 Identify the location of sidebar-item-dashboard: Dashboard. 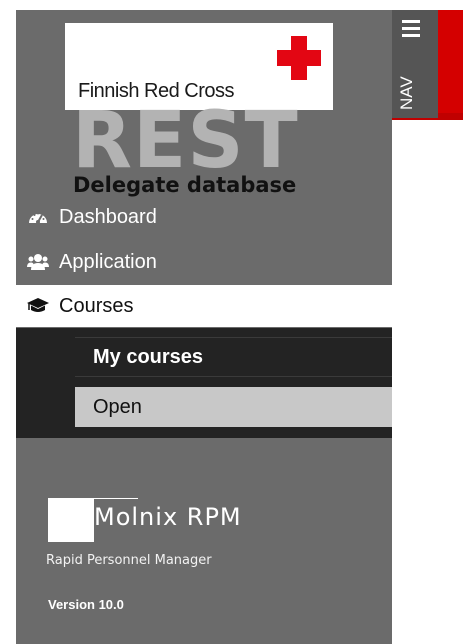
(204, 217).